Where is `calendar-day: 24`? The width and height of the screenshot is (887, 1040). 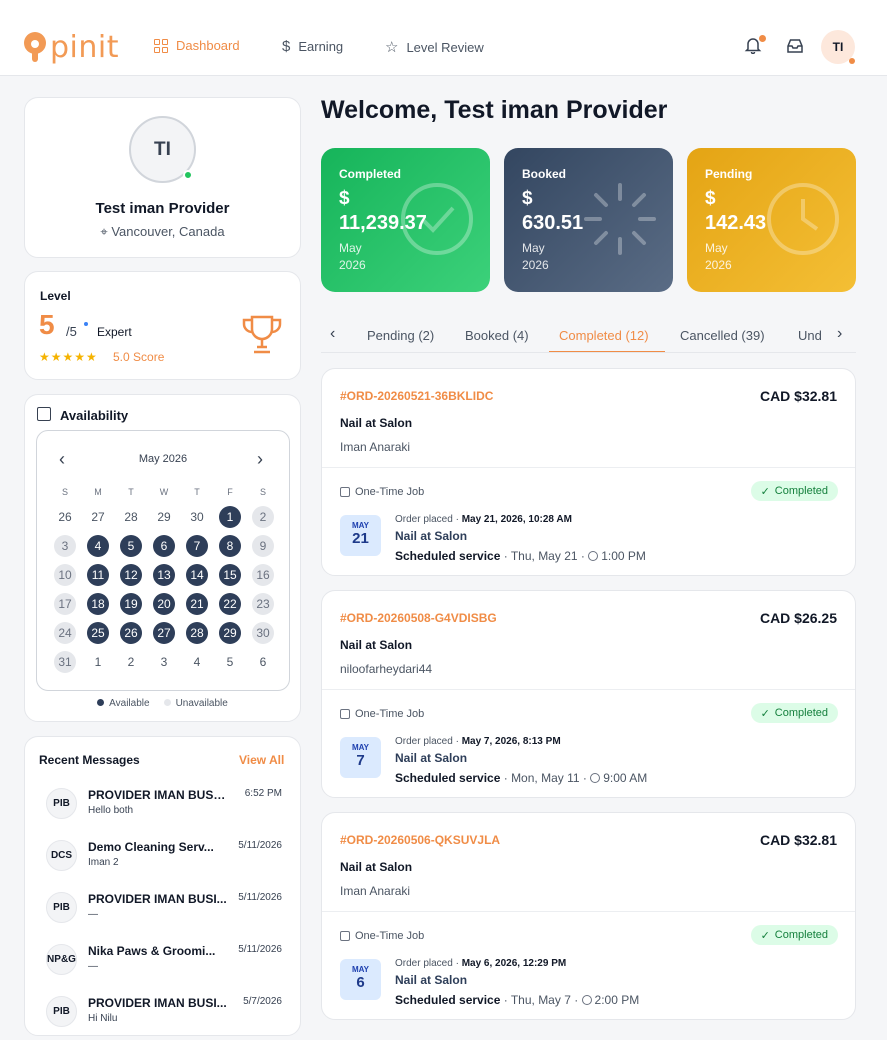
calendar-day: 24 is located at coordinates (65, 633).